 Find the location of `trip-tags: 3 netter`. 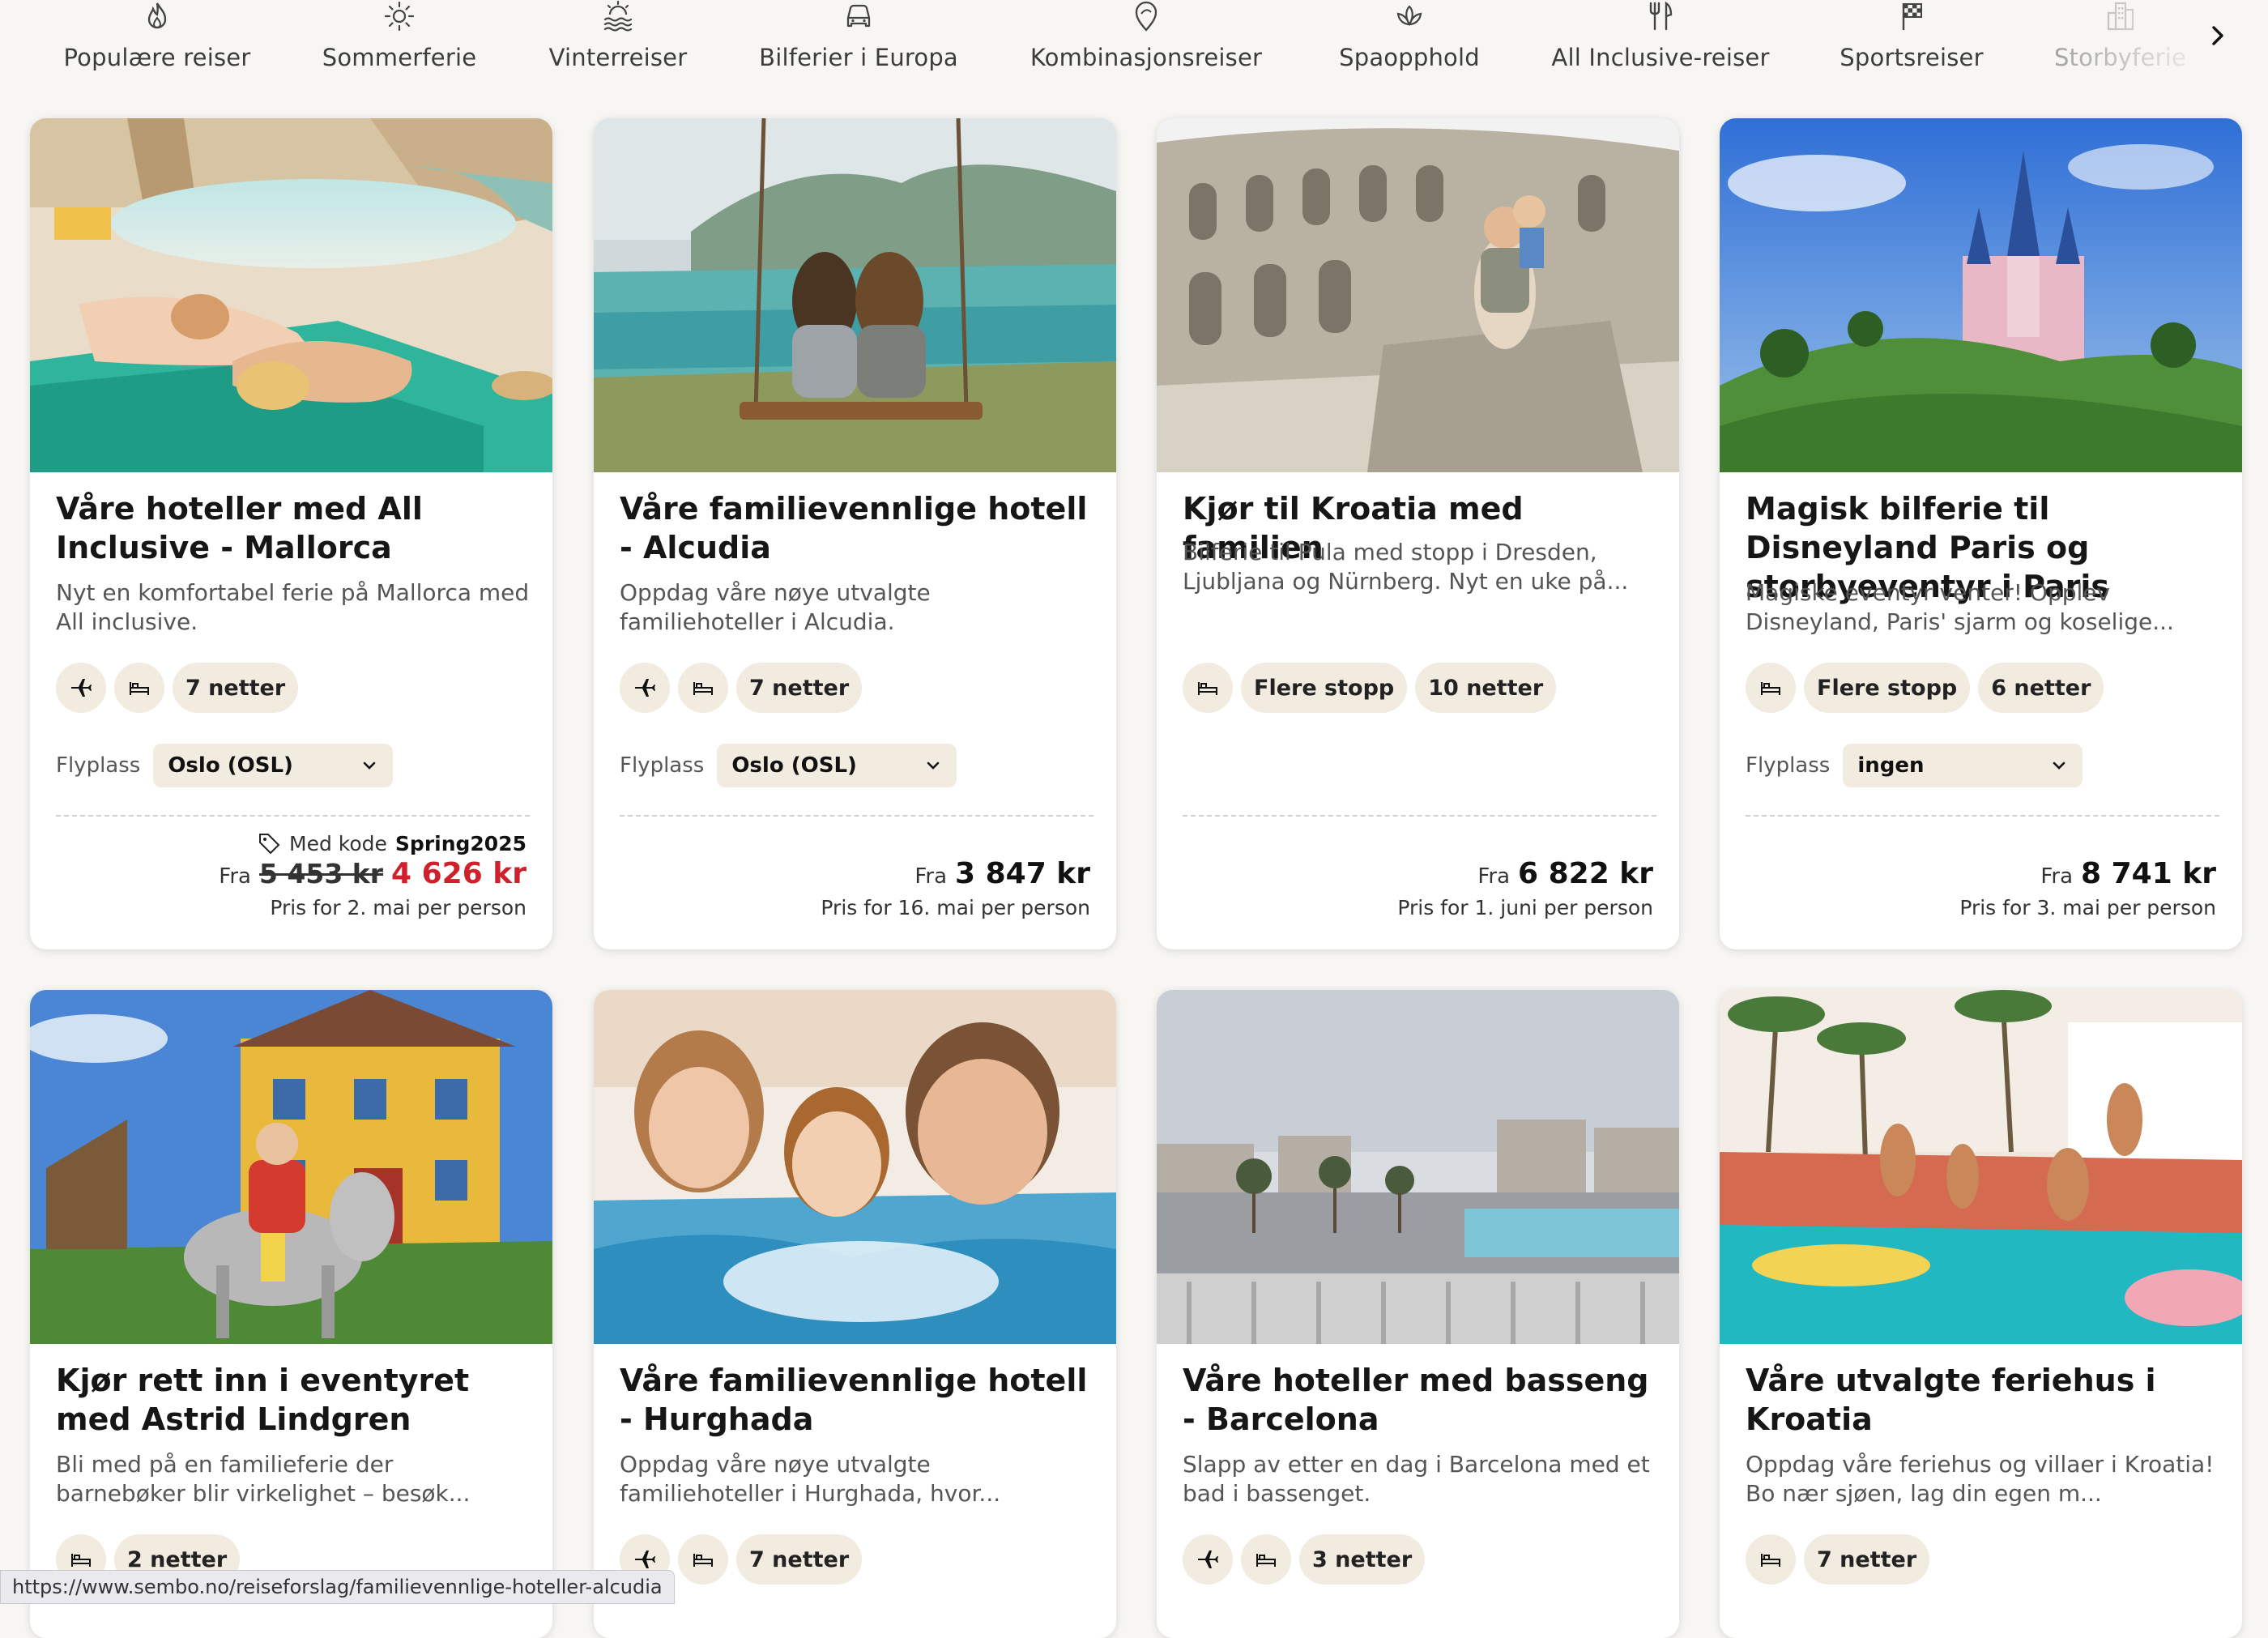

trip-tags: 3 netter is located at coordinates (1304, 1560).